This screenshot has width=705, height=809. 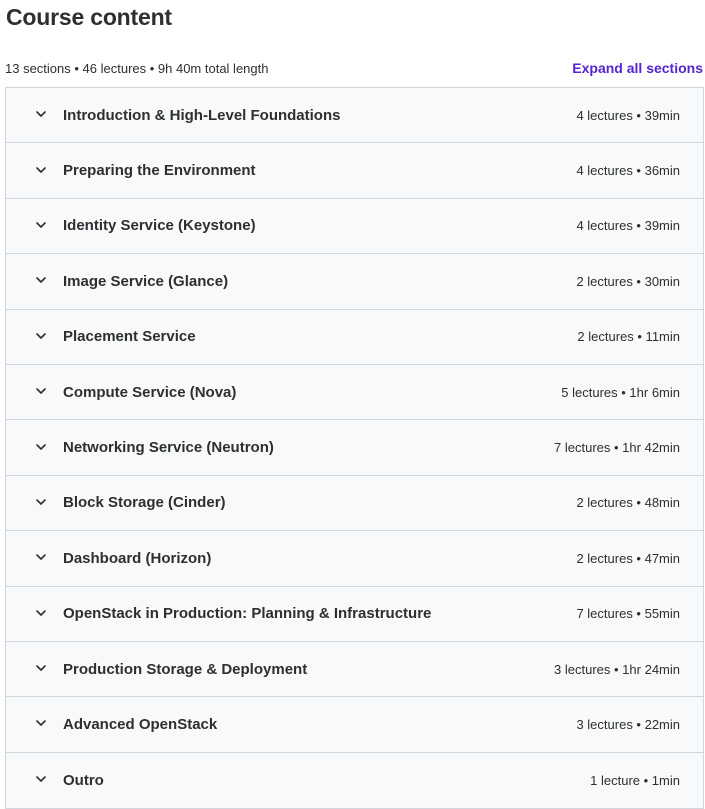 I want to click on section-header-horizon: Dashboard (Horizon) 2 lectures • 47min, so click(x=354, y=559).